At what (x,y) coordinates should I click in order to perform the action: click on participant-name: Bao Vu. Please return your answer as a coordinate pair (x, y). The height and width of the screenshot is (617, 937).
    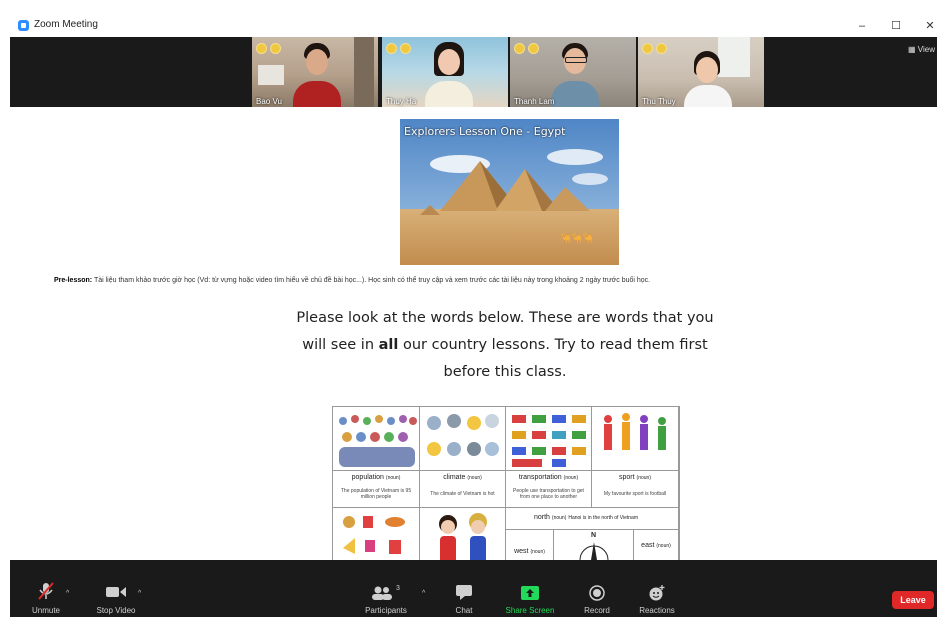
    Looking at the image, I should click on (269, 101).